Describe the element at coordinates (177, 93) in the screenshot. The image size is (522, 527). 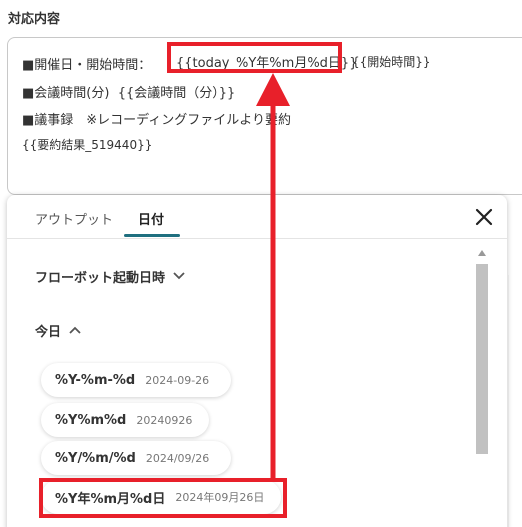
I see `meeting-duration-variable: {{会議時間（分）}}` at that location.